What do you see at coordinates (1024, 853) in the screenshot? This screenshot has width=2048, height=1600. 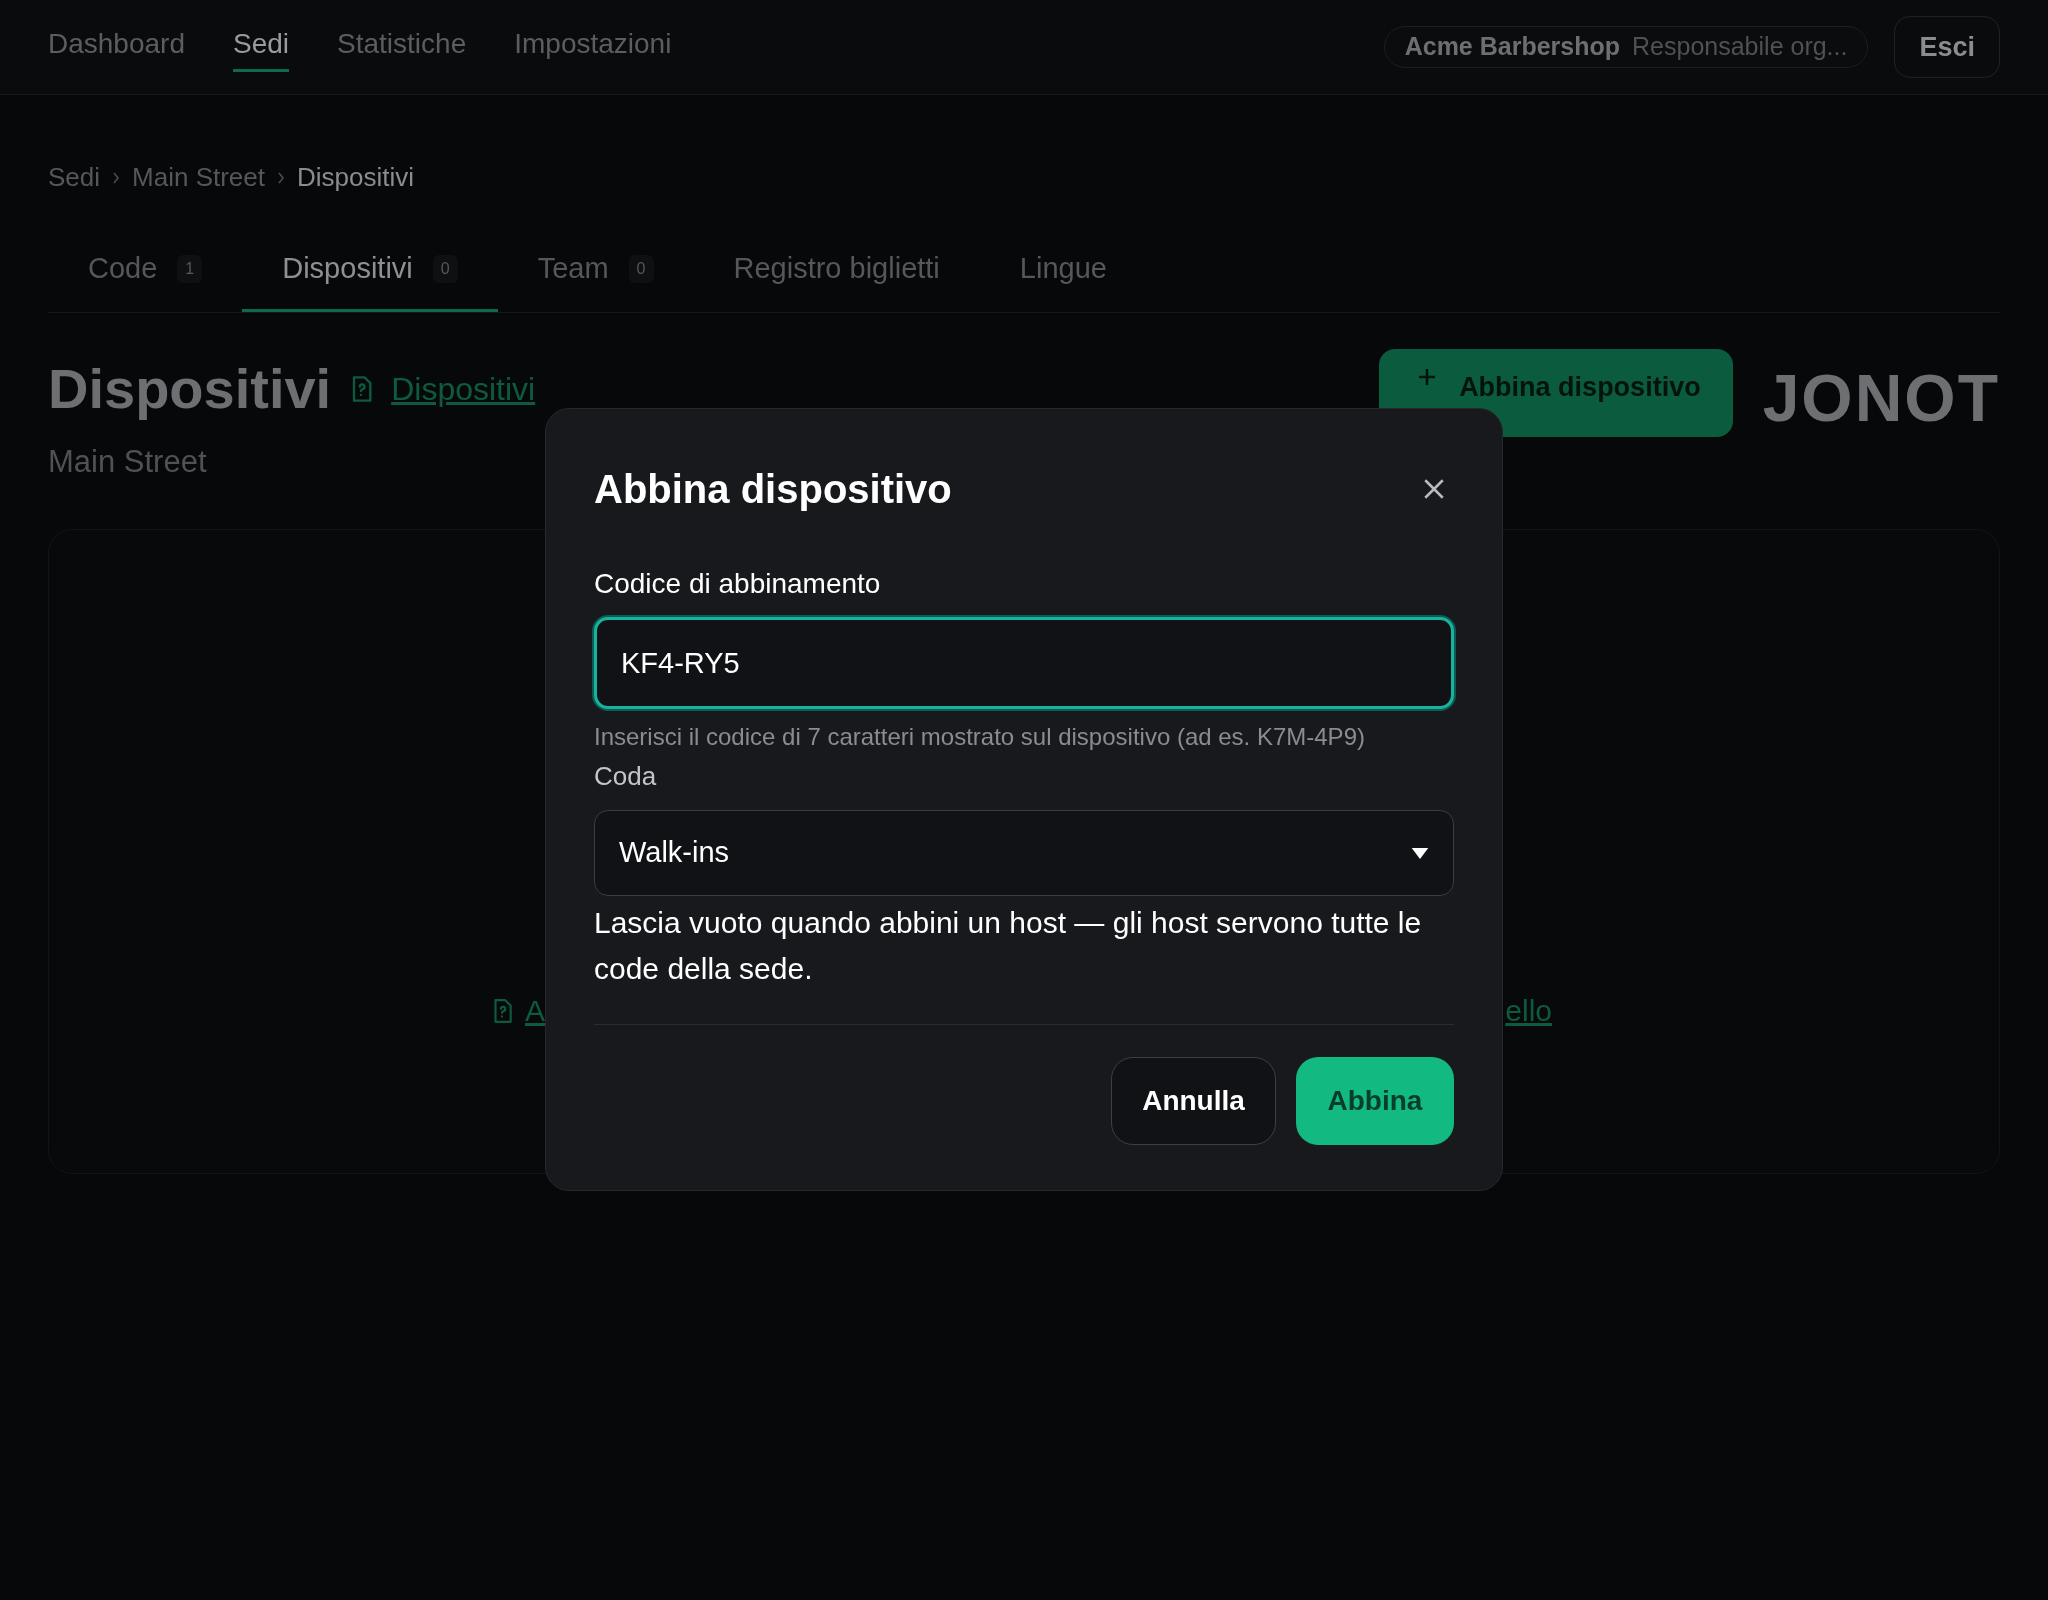 I see `queue-select: Walk-ins` at bounding box center [1024, 853].